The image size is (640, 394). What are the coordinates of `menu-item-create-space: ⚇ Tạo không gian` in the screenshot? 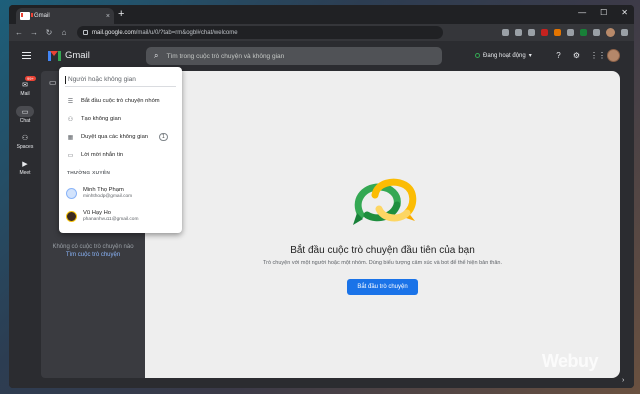 It's located at (120, 119).